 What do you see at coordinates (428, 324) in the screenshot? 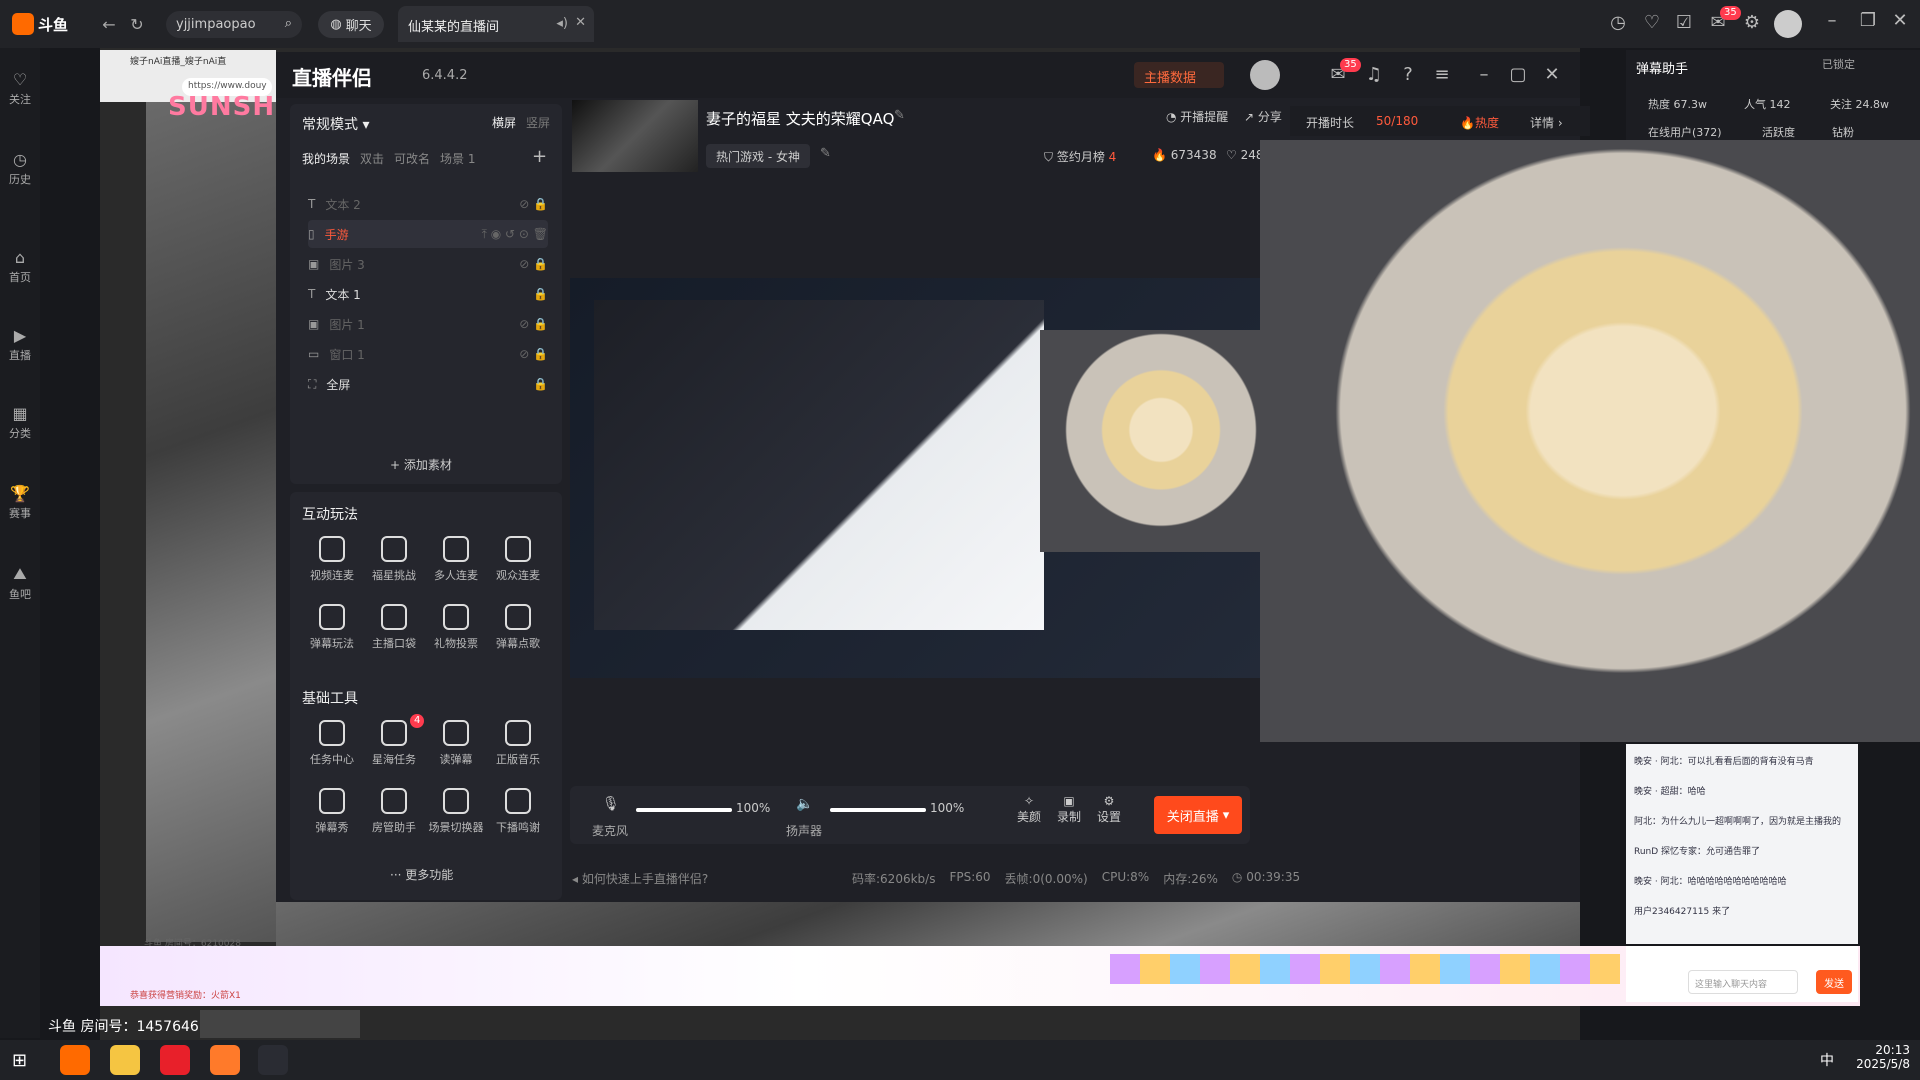
I see `scene-row: ▣ 图片 1 ⊘ 🔒` at bounding box center [428, 324].